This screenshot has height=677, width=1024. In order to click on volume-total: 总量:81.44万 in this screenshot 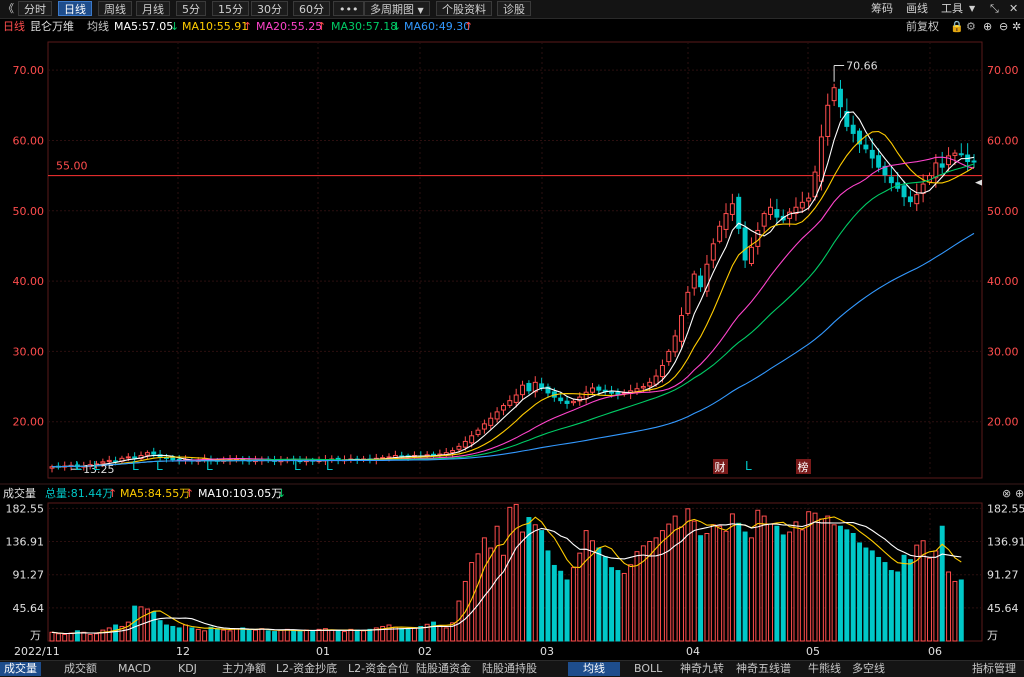, I will do `click(79, 493)`.